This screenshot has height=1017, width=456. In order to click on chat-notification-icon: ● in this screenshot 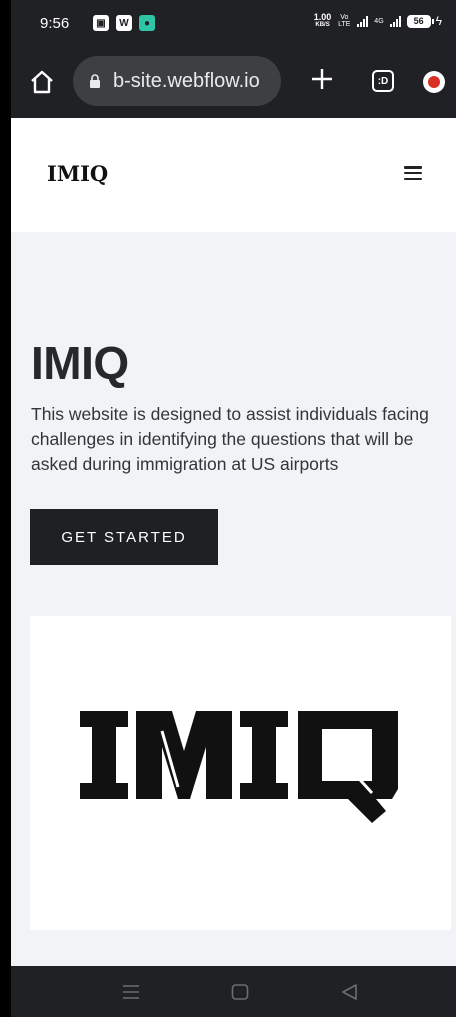, I will do `click(147, 23)`.